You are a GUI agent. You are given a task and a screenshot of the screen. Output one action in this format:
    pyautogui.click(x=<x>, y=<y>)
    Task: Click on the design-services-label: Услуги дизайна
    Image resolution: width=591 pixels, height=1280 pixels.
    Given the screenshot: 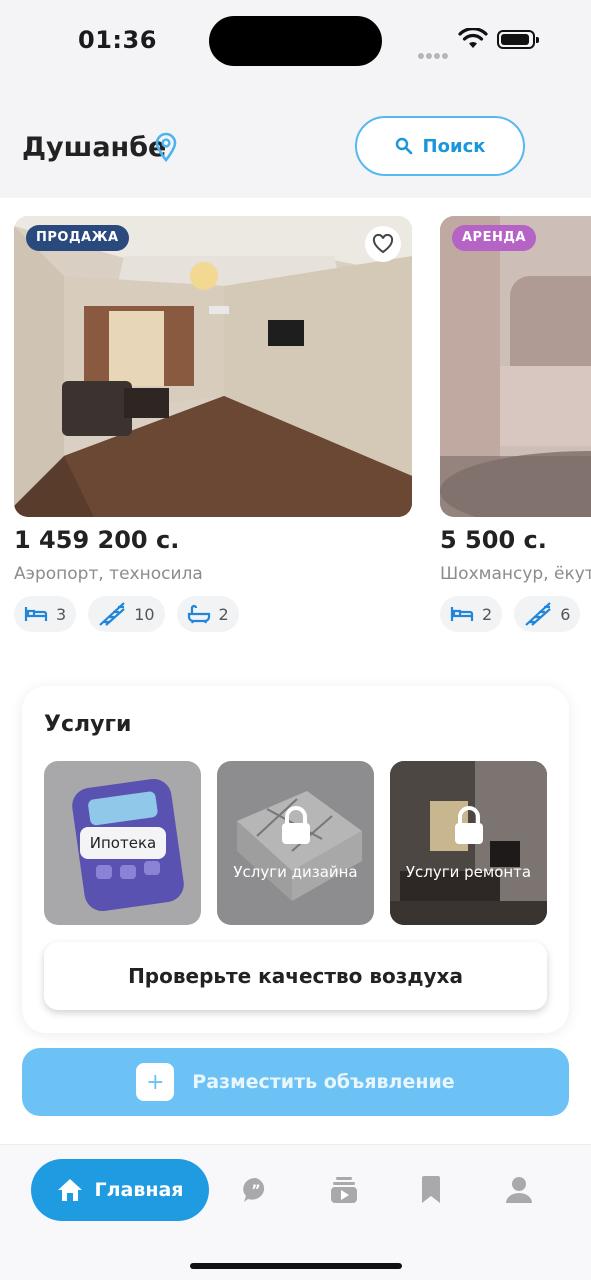 What is the action you would take?
    pyautogui.click(x=295, y=872)
    